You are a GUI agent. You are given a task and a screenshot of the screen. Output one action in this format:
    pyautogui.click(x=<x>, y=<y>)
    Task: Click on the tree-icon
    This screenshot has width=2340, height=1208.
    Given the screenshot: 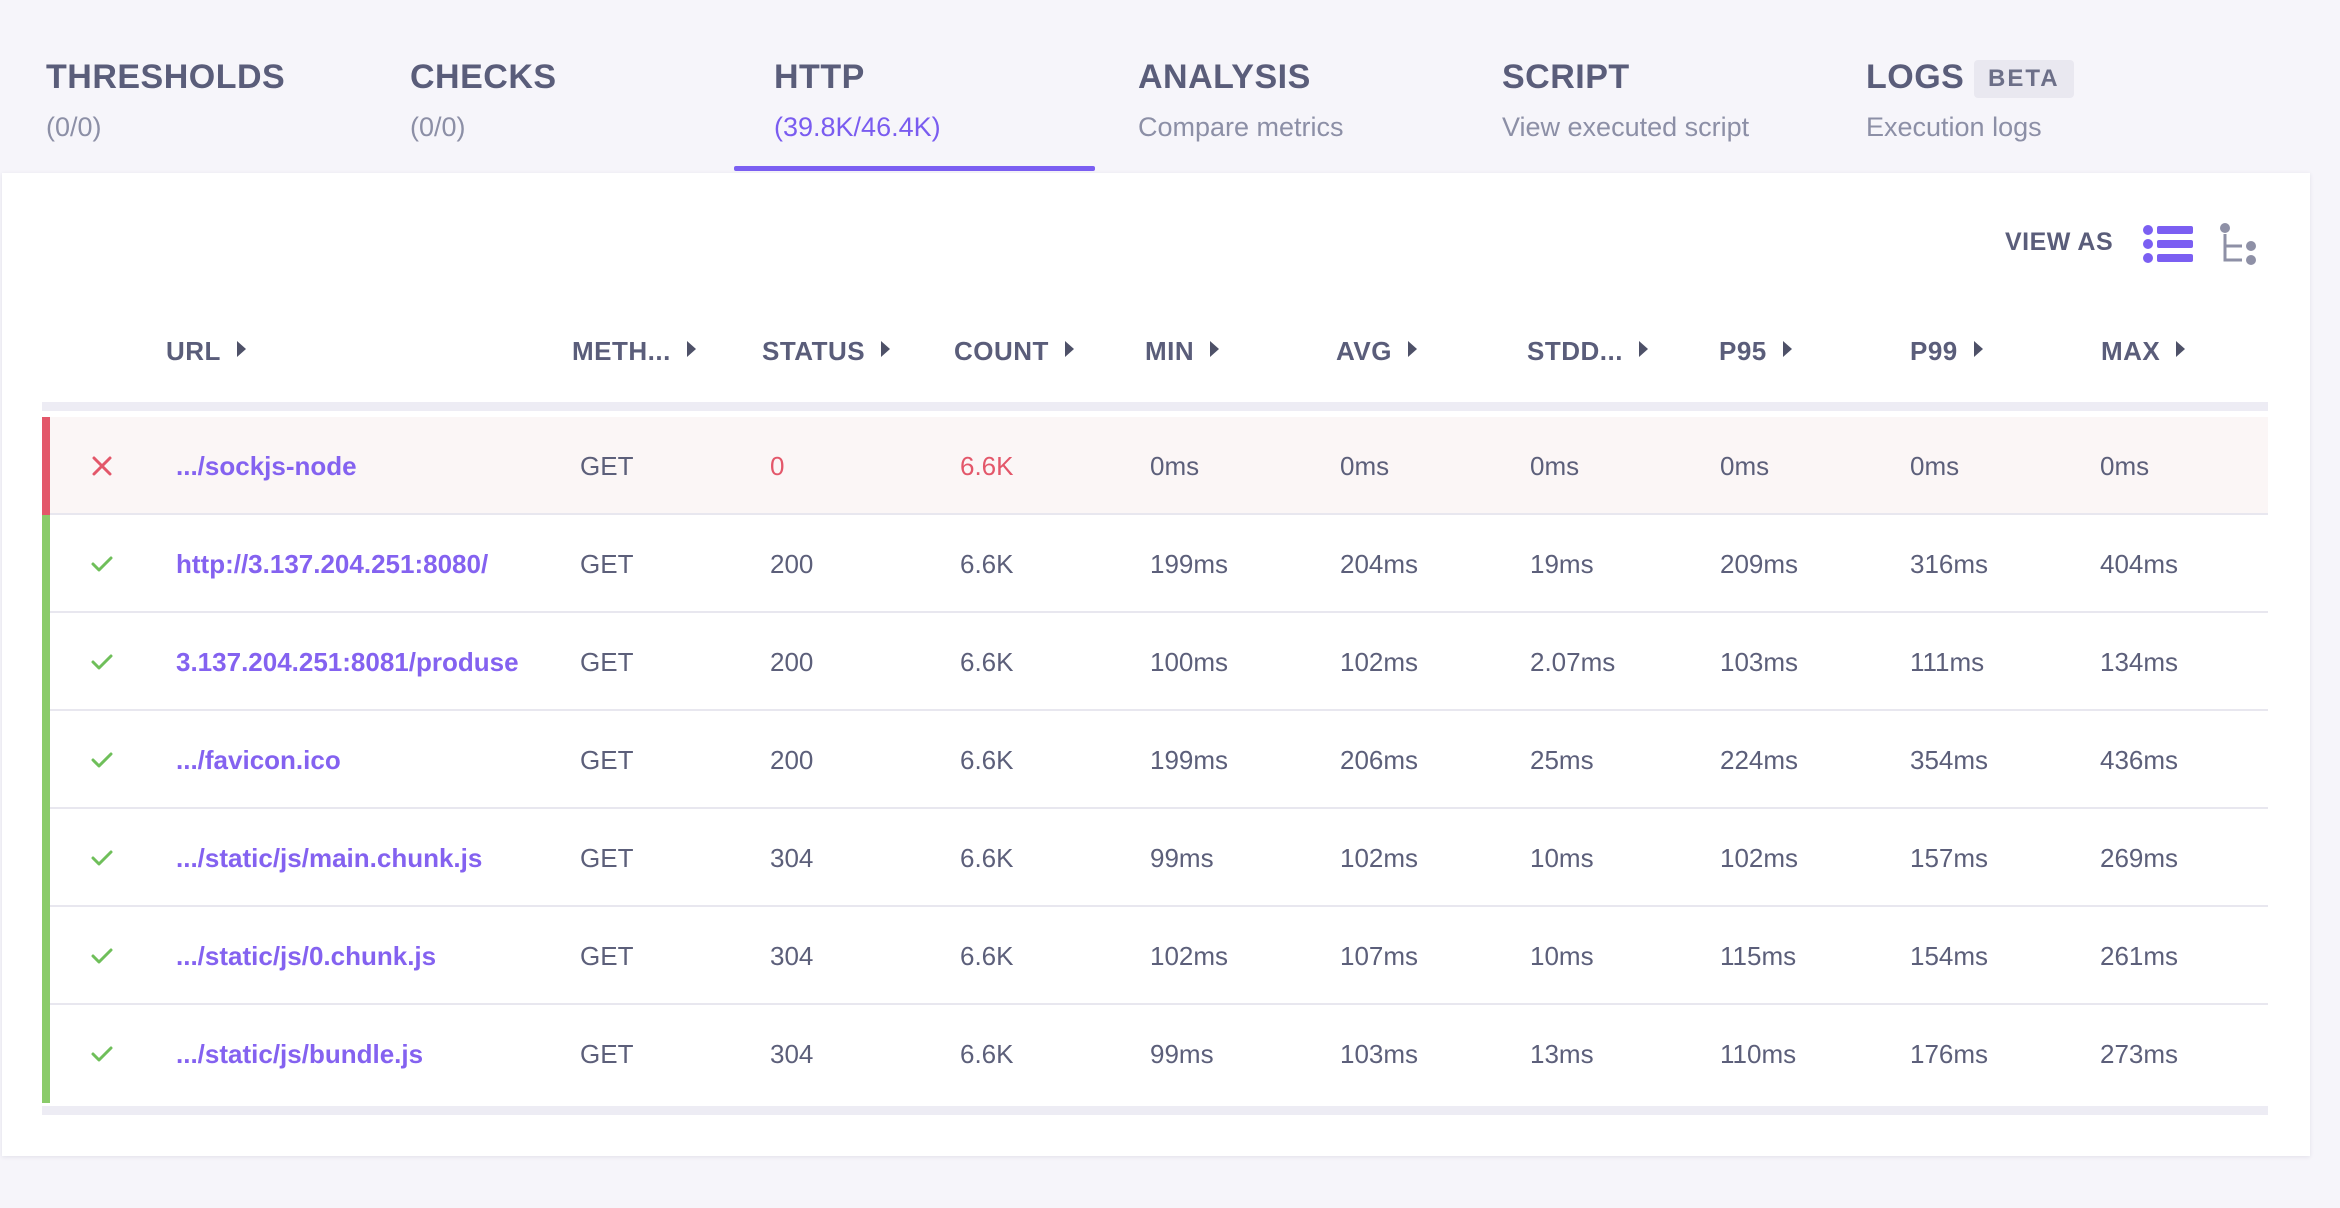 What is the action you would take?
    pyautogui.click(x=2239, y=244)
    